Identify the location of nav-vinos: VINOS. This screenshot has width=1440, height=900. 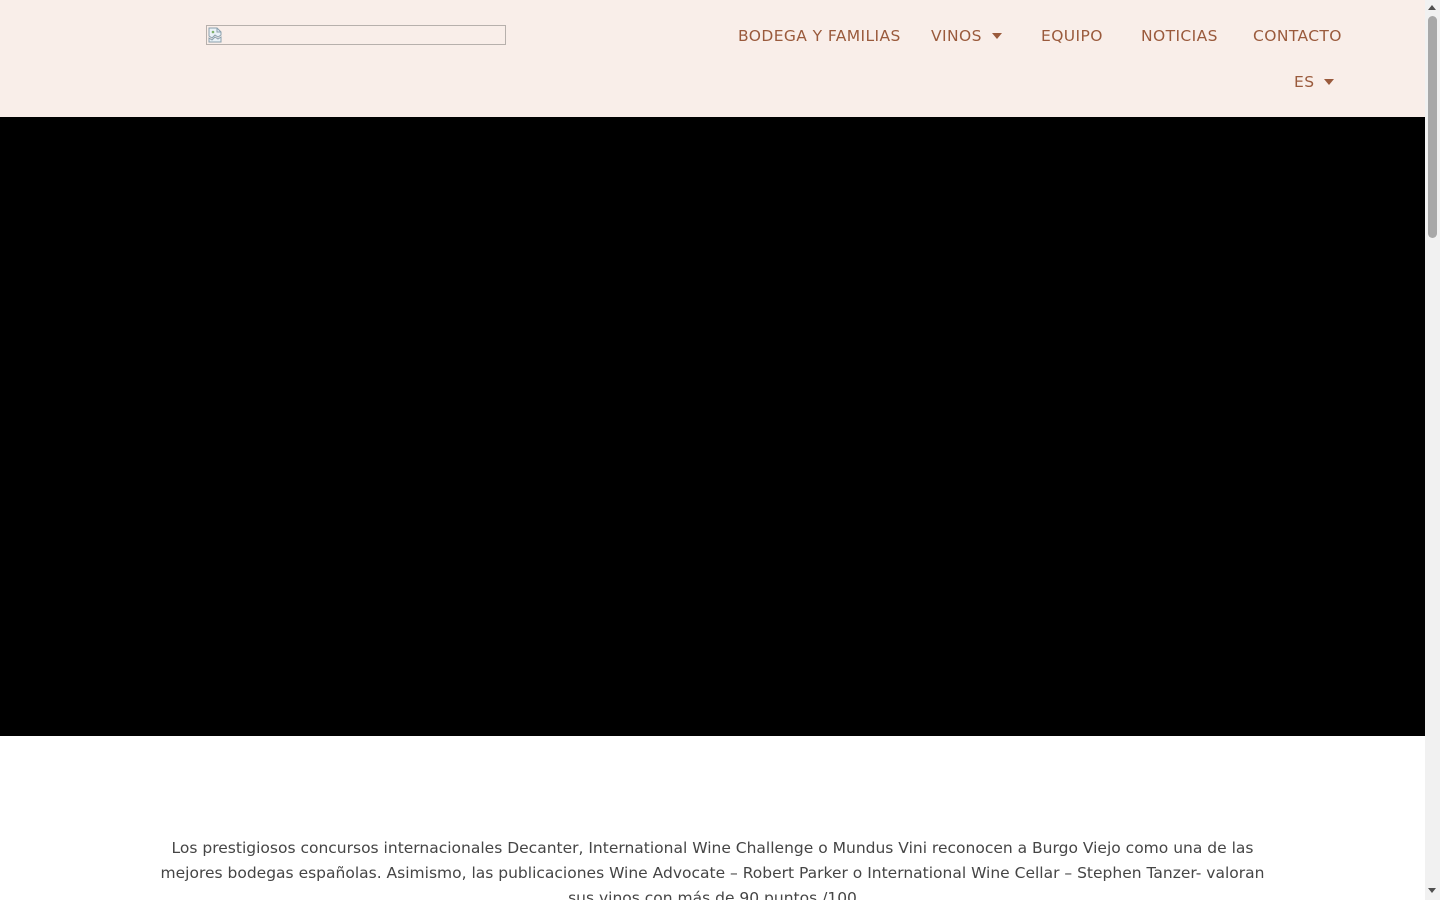
(966, 36).